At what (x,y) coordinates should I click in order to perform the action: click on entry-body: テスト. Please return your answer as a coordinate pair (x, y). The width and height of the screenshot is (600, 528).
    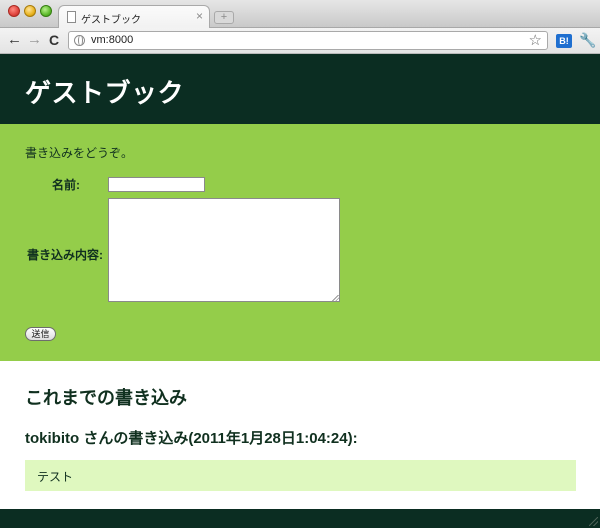
    Looking at the image, I should click on (300, 475).